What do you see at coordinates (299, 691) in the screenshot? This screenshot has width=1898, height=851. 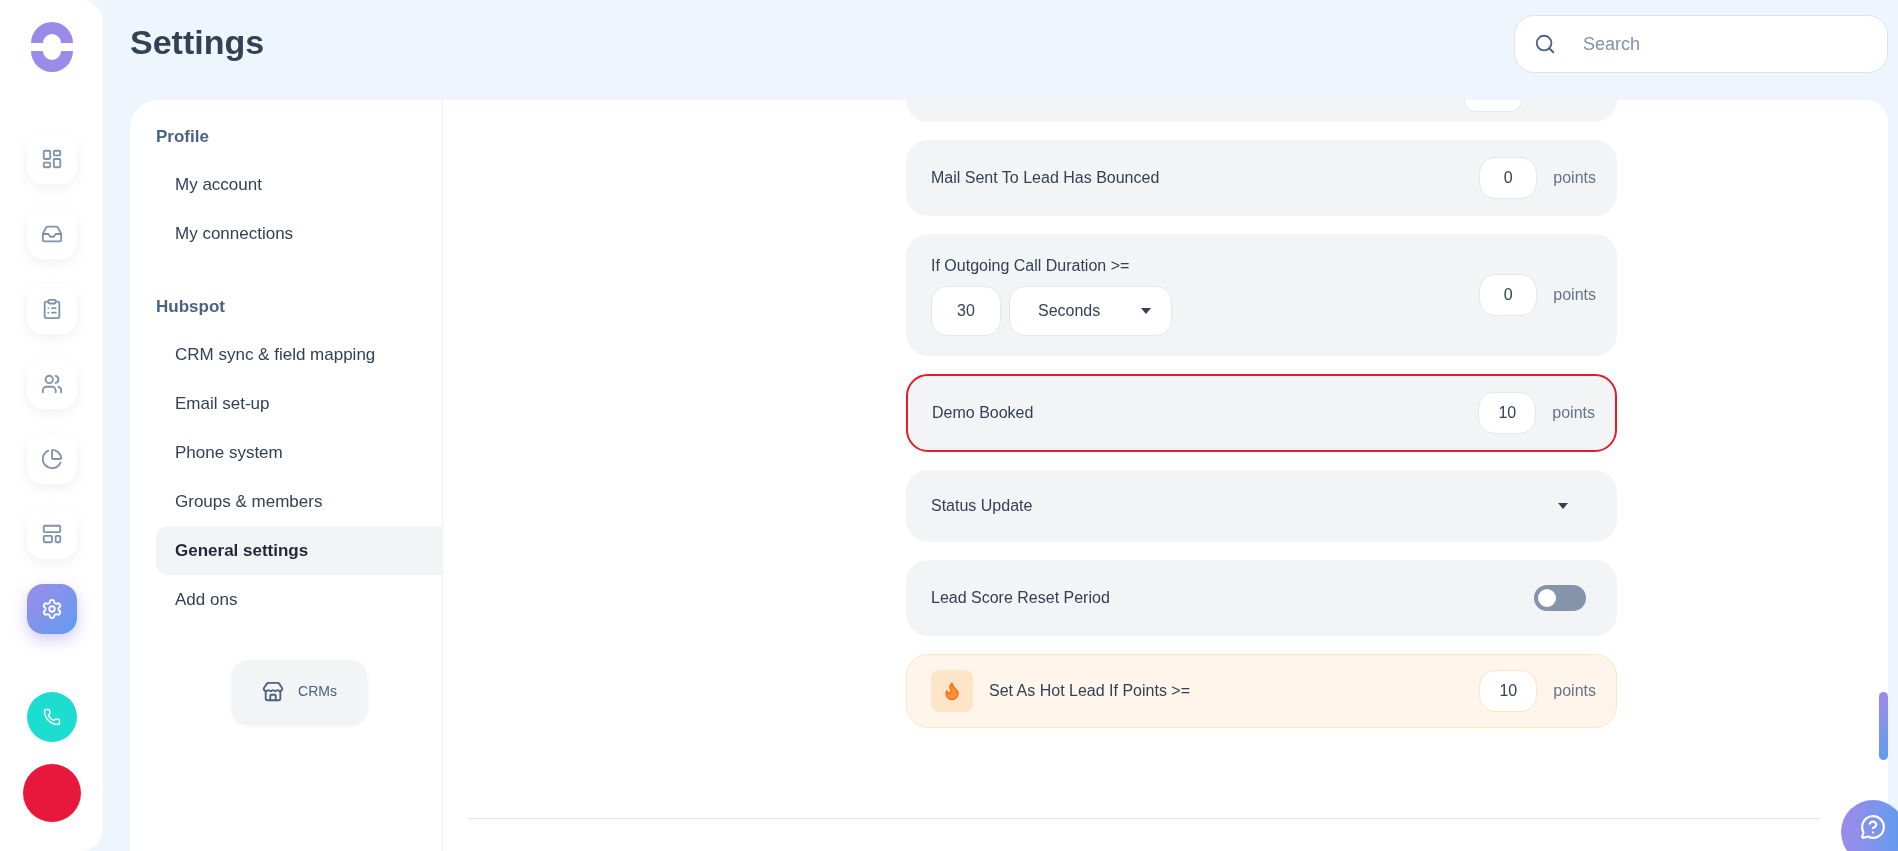 I see `crms-button: CRMs` at bounding box center [299, 691].